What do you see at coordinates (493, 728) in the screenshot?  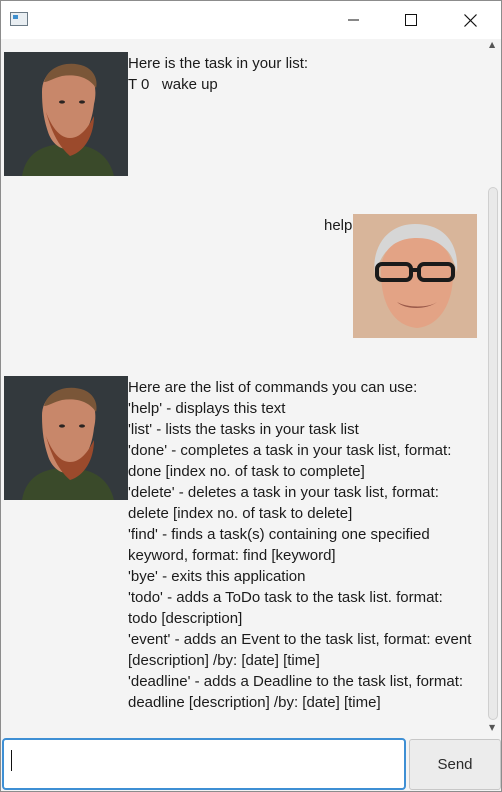 I see `scroll-down-icon: ▼` at bounding box center [493, 728].